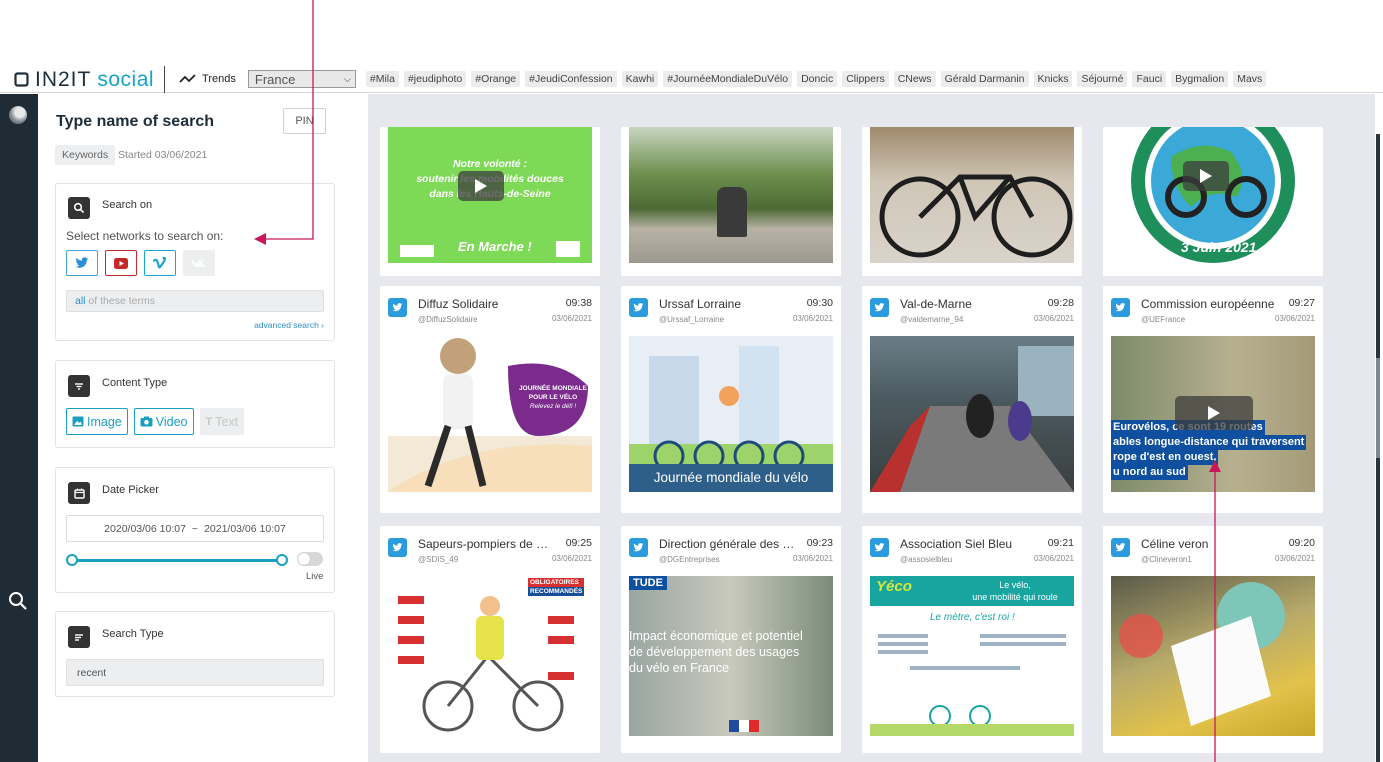  What do you see at coordinates (819, 303) in the screenshot?
I see `post-time: 09:30` at bounding box center [819, 303].